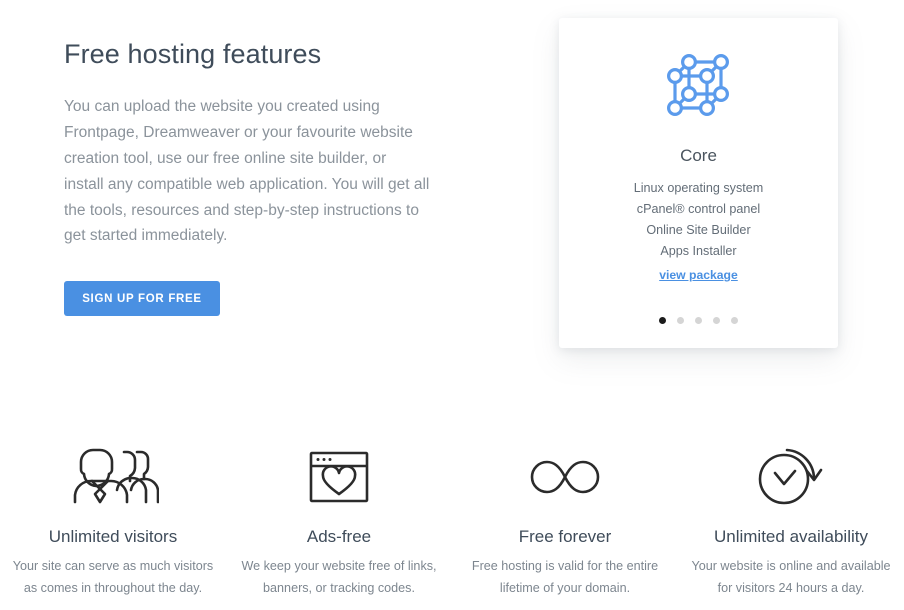 This screenshot has width=904, height=610. Describe the element at coordinates (193, 54) in the screenshot. I see `page-title: Free hosting features` at that location.